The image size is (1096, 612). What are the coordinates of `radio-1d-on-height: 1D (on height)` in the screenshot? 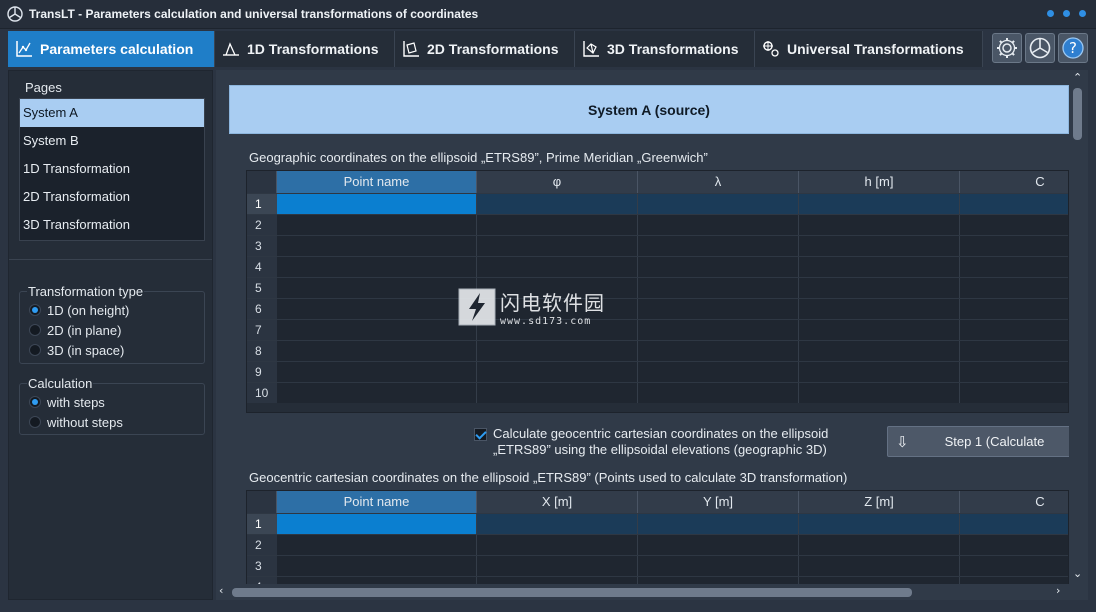 It's located at (112, 310).